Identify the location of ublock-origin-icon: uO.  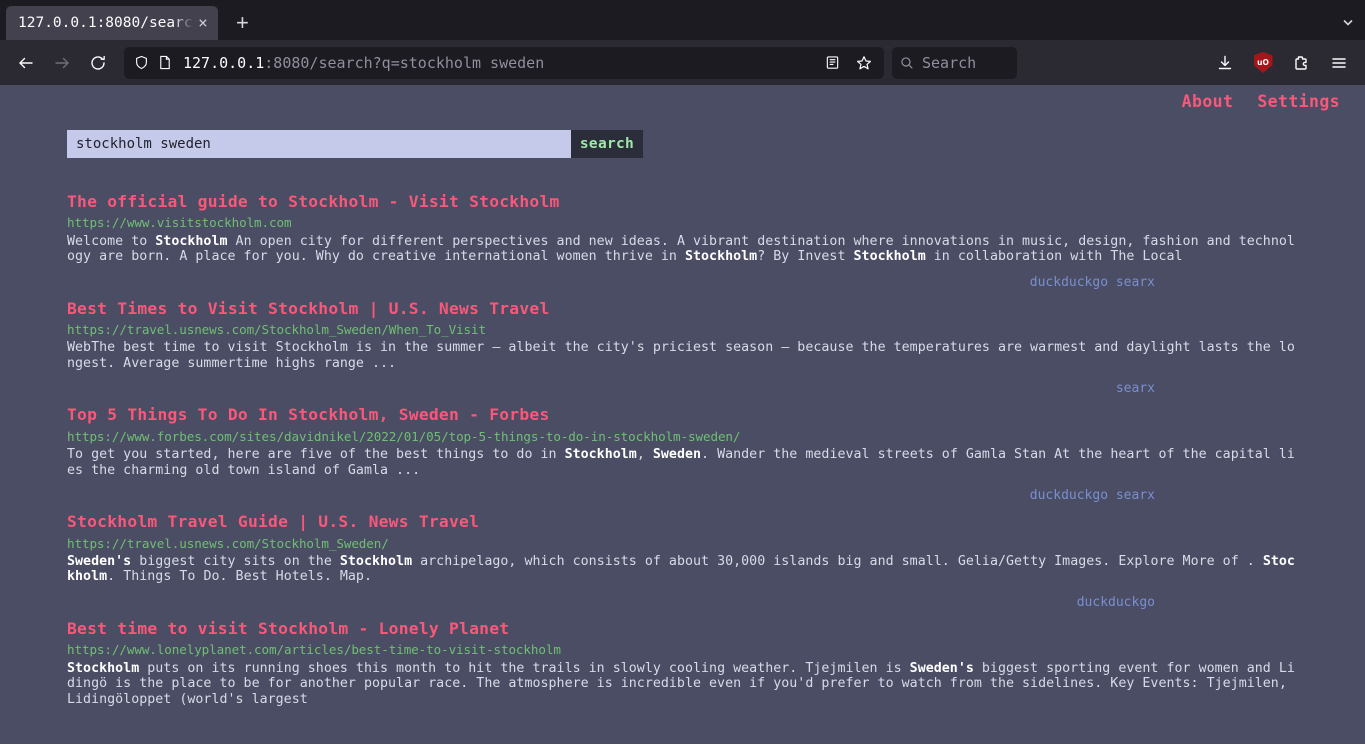
(1263, 63).